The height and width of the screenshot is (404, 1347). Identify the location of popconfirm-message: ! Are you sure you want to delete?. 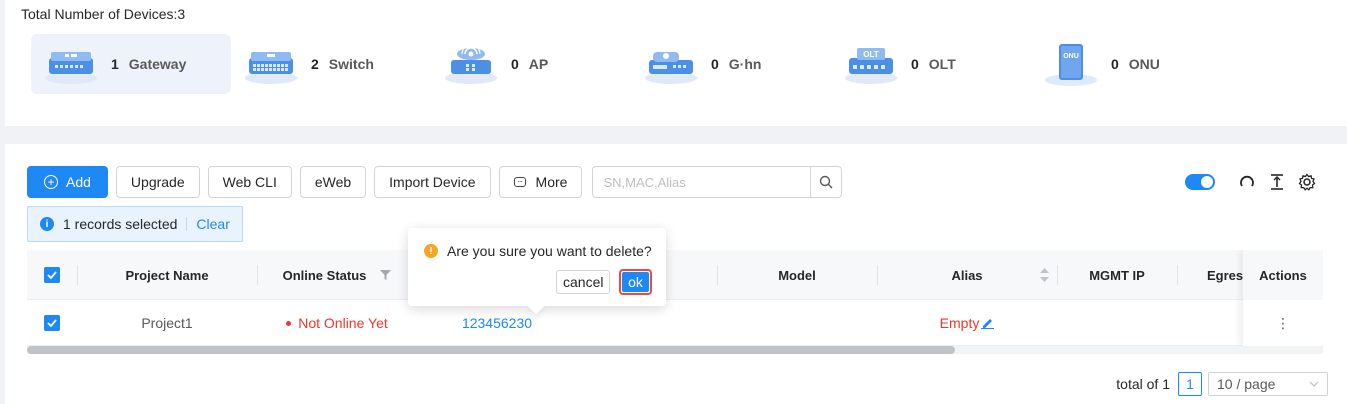
(538, 251).